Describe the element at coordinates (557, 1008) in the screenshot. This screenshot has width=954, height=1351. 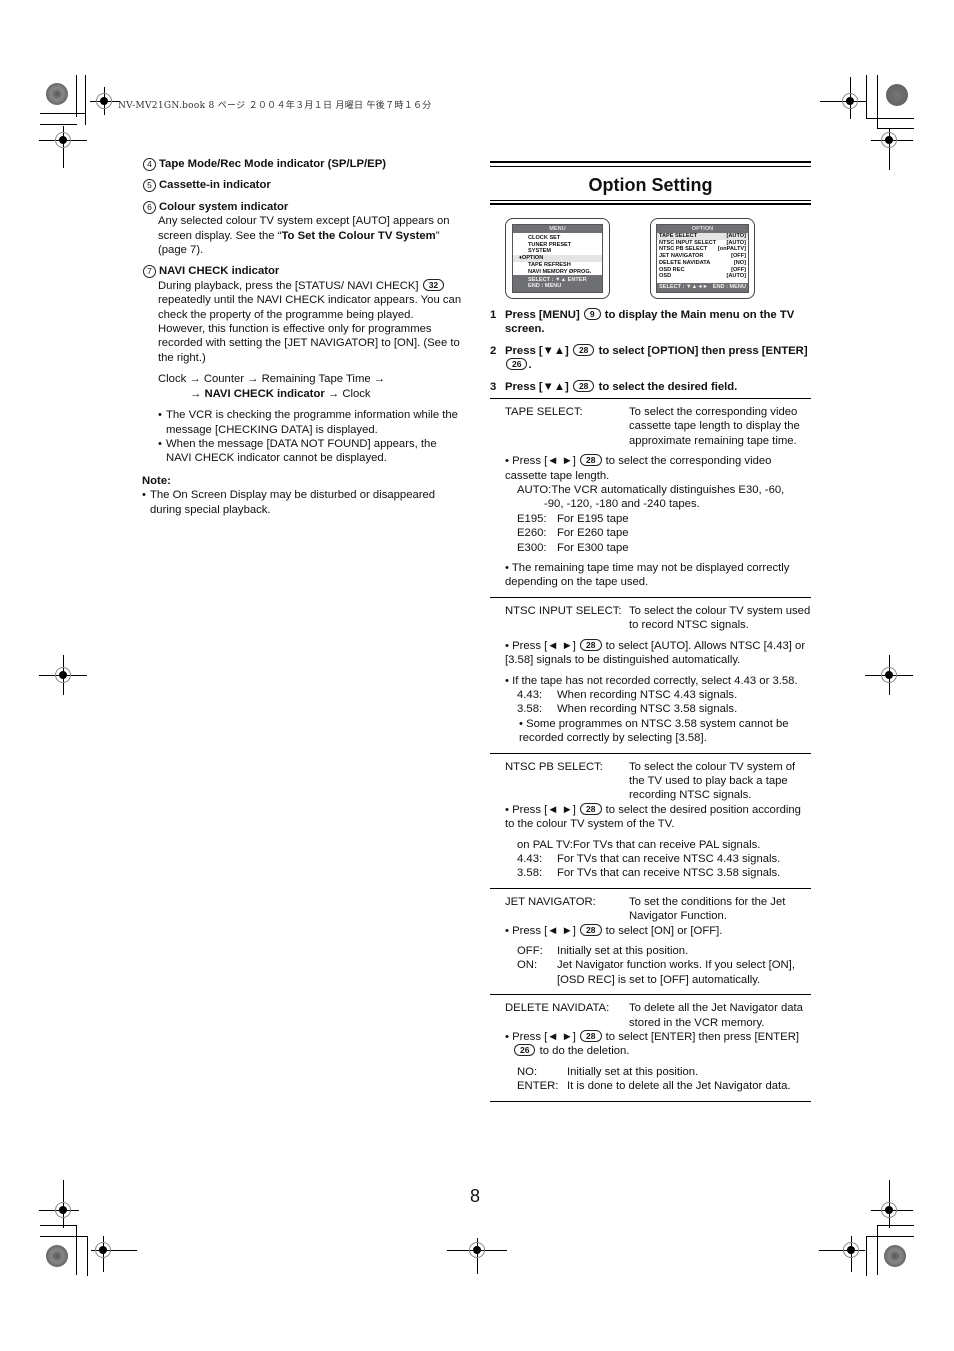
I see `option-term: DELETE NAVIDATA:` at that location.